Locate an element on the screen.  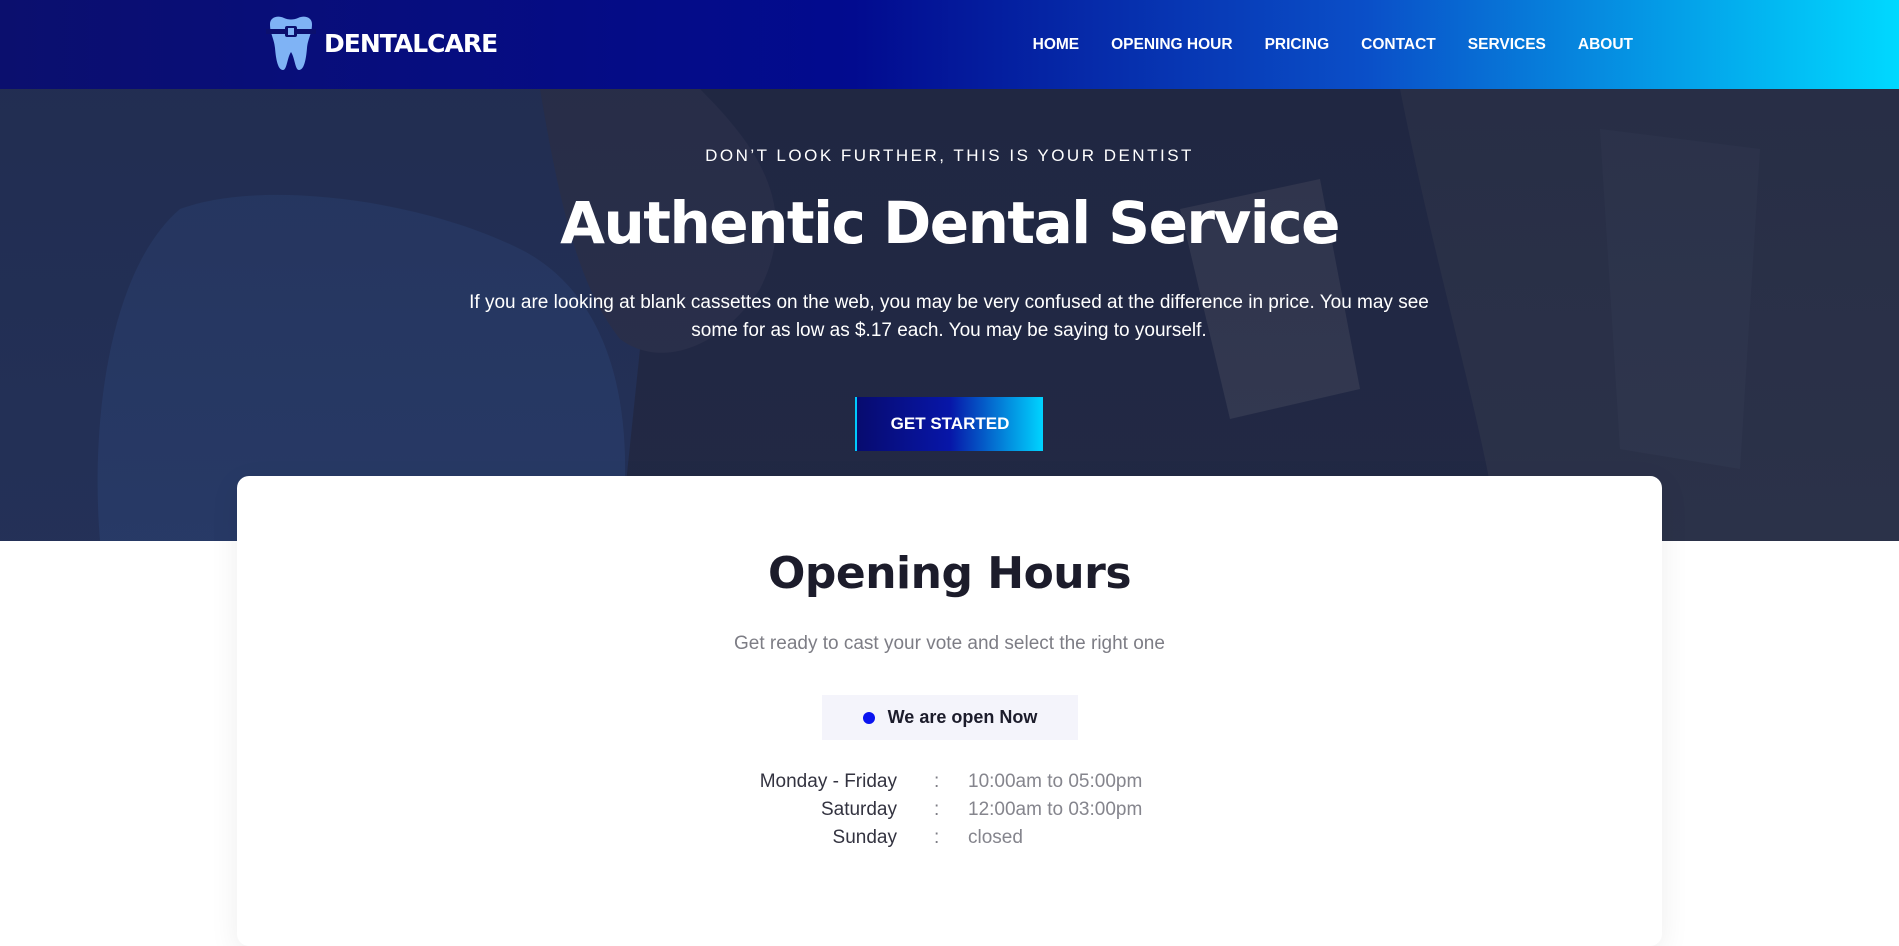
hours-time: 12:00am to 03:00pm is located at coordinates (1055, 809).